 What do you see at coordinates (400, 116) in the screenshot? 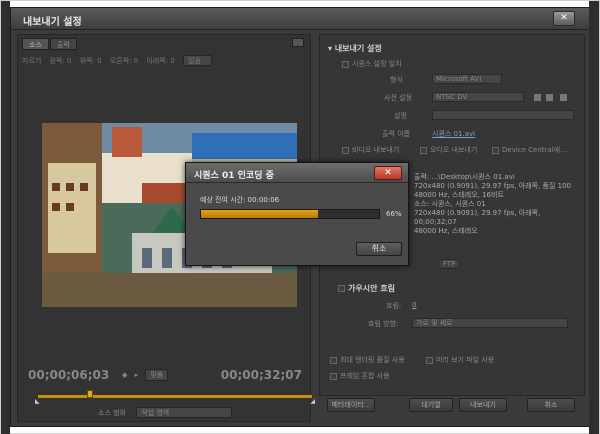
I see `comment-label: 설명` at bounding box center [400, 116].